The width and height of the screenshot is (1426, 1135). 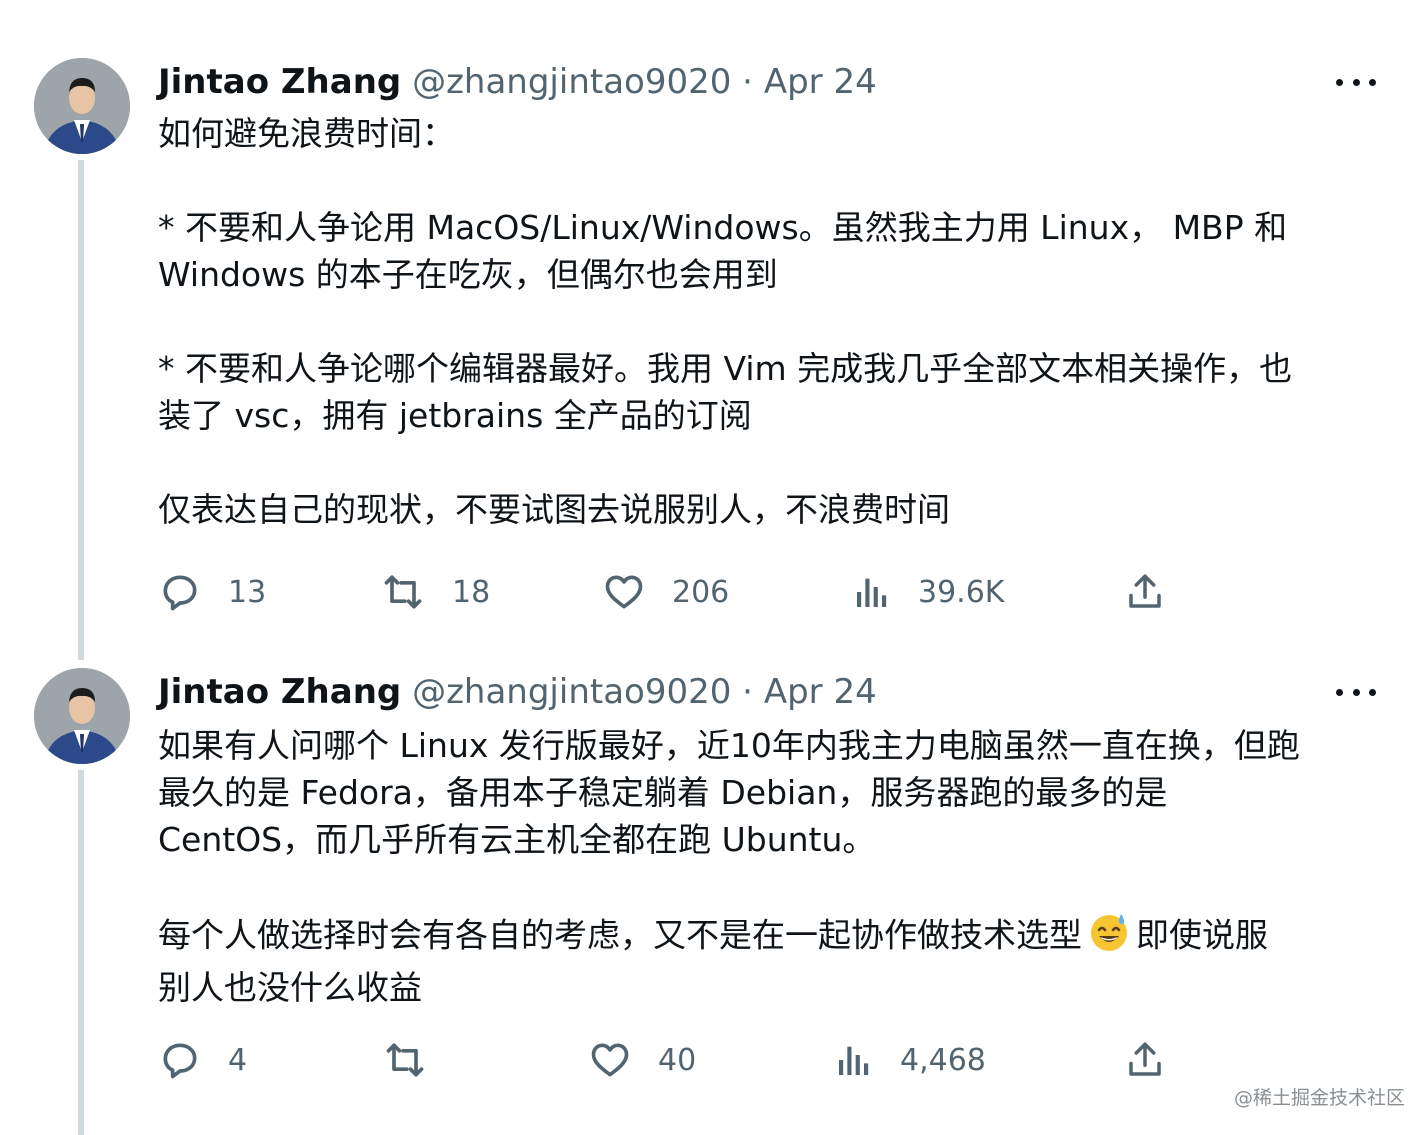 What do you see at coordinates (1320, 1098) in the screenshot?
I see `watermark: @稀土掘金技术社区` at bounding box center [1320, 1098].